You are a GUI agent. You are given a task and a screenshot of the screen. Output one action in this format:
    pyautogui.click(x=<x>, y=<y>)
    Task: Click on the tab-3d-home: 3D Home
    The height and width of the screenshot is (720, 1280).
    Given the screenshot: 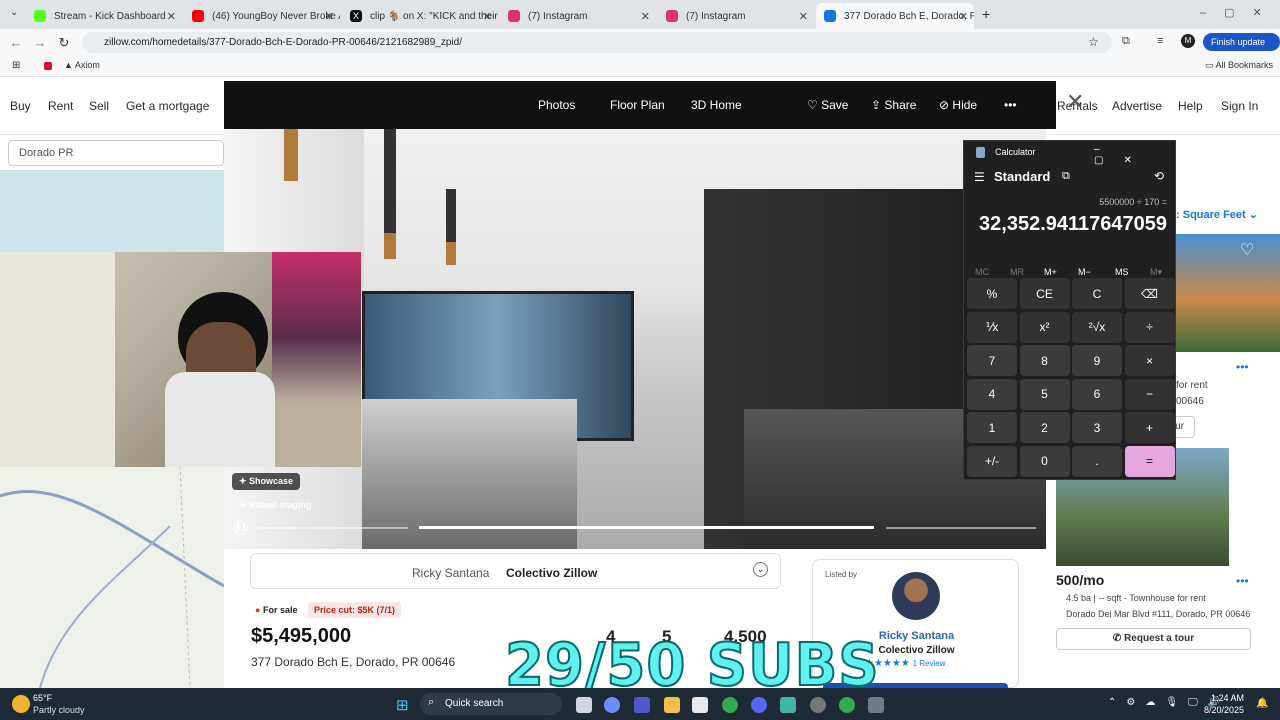 What is the action you would take?
    pyautogui.click(x=716, y=105)
    